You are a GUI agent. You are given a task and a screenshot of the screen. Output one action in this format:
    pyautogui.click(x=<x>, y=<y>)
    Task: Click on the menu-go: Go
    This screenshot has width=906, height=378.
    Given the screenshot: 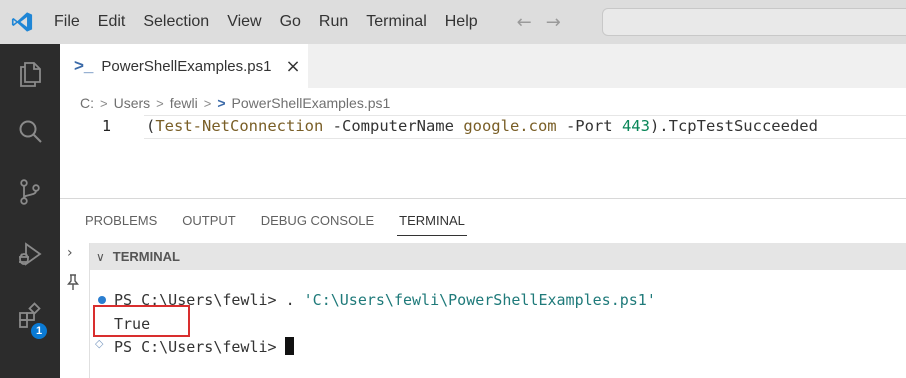 What is the action you would take?
    pyautogui.click(x=290, y=22)
    